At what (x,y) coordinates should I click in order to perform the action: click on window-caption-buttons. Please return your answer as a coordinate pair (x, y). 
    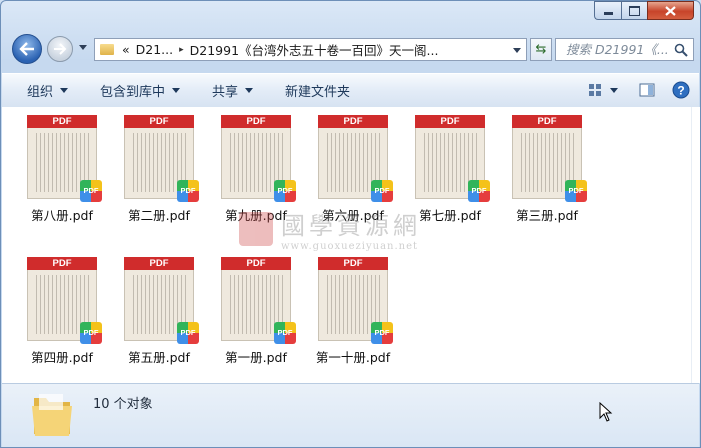
    Looking at the image, I should click on (644, 10).